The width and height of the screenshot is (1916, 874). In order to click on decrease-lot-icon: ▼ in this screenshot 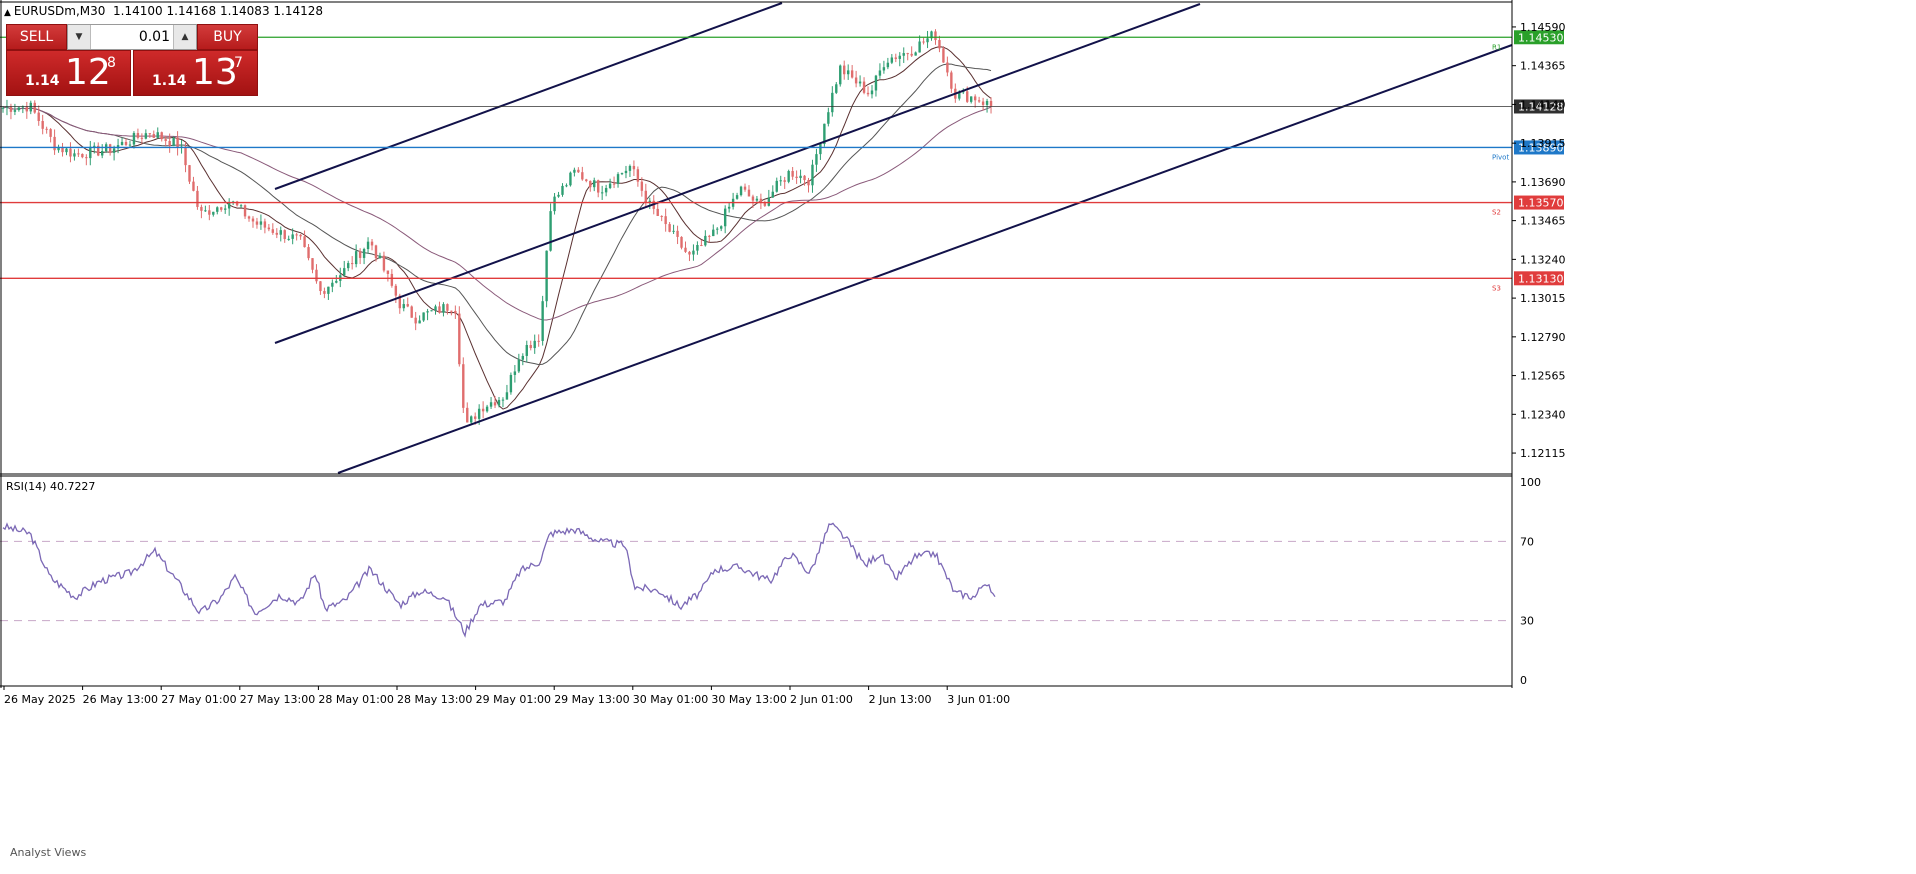, I will do `click(79, 37)`.